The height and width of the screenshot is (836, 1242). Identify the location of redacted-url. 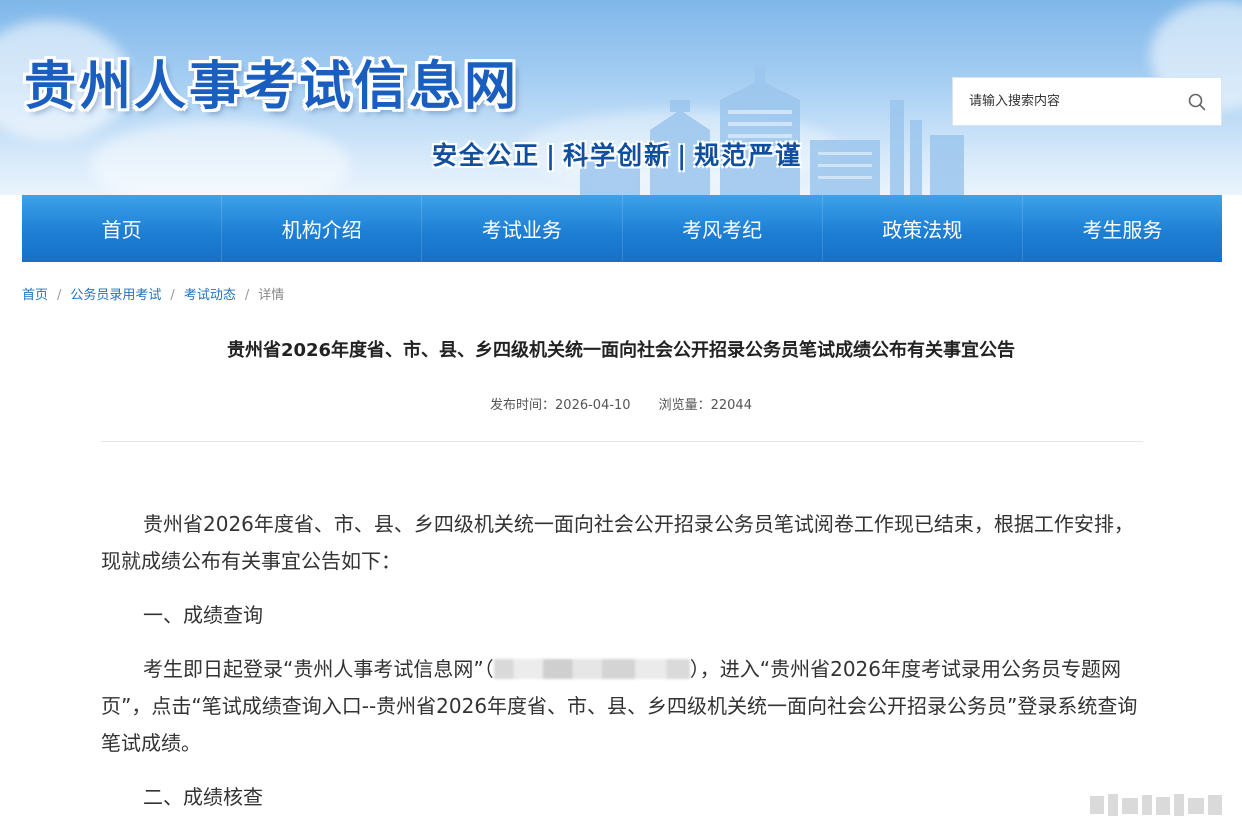
(591, 669).